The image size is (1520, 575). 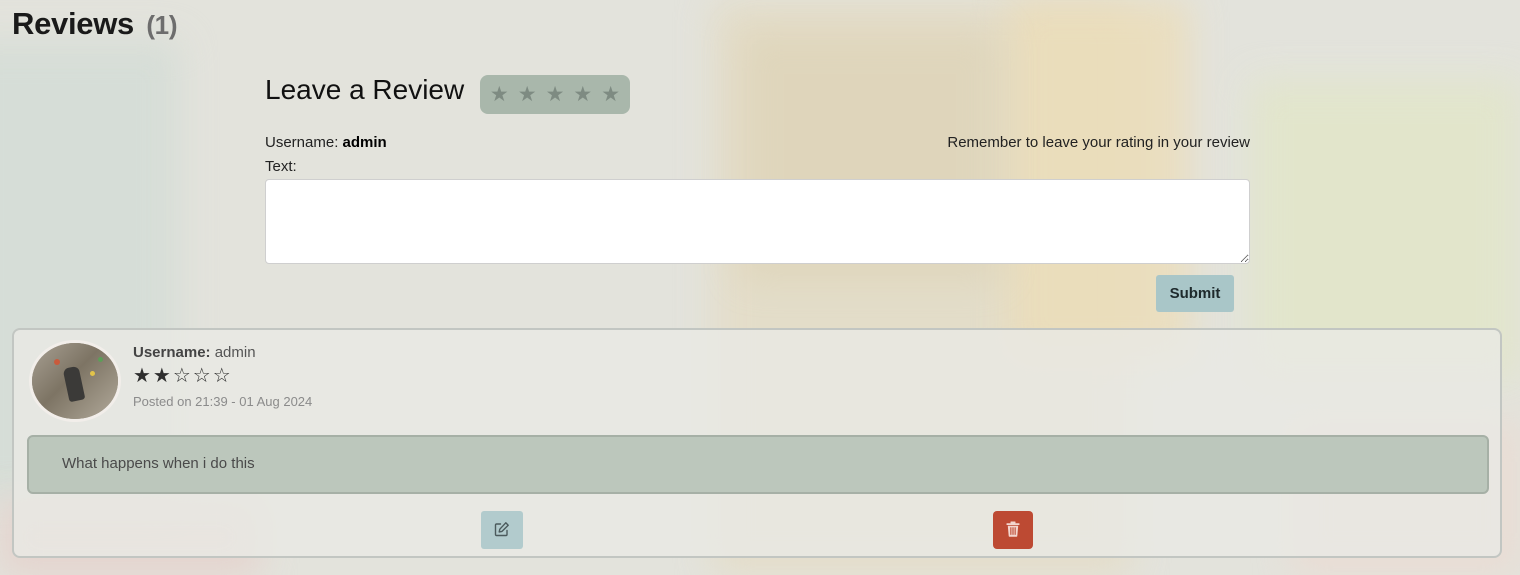 What do you see at coordinates (499, 94) in the screenshot?
I see `rating-star-1: ★` at bounding box center [499, 94].